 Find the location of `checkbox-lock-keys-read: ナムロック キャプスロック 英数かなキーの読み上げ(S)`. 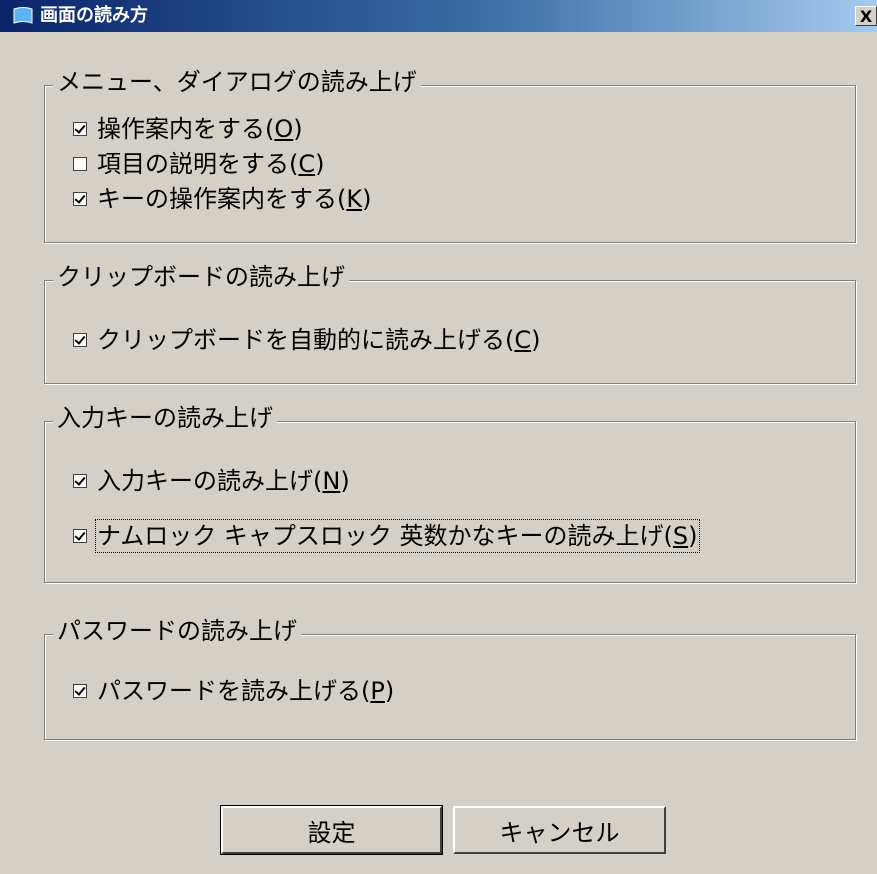

checkbox-lock-keys-read: ナムロック キャプスロック 英数かなキーの読み上げ(S) is located at coordinates (386, 536).